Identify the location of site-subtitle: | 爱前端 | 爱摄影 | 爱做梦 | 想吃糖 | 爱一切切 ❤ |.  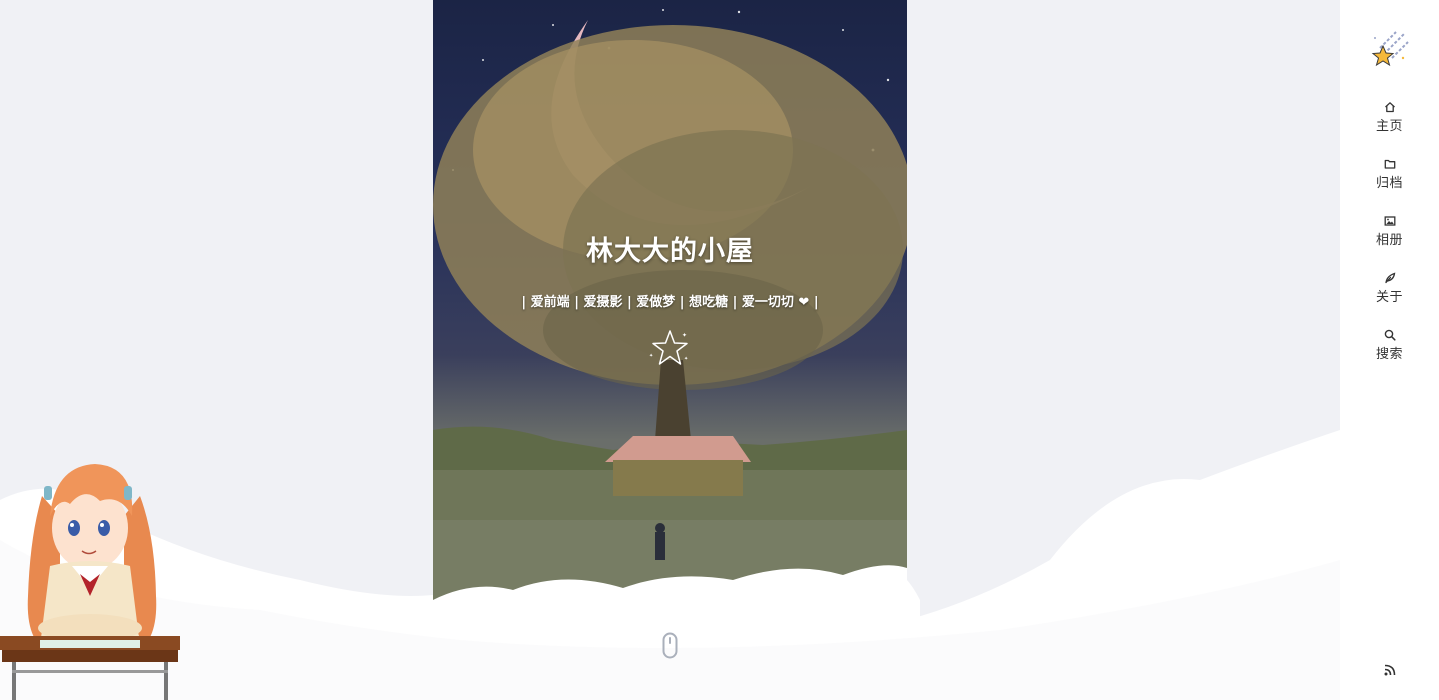
(670, 302).